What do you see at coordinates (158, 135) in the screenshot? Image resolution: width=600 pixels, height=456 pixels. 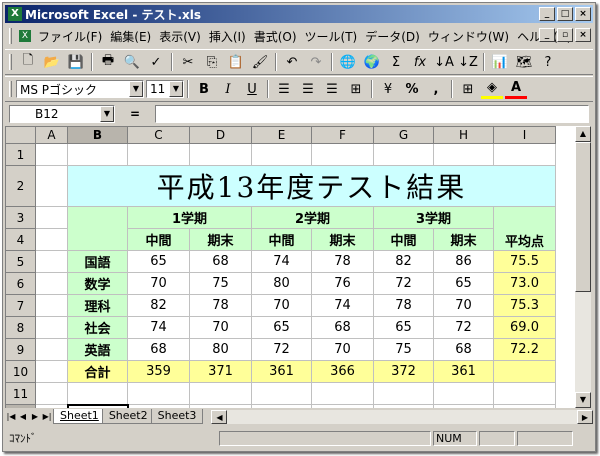 I see `col-header-c: C` at bounding box center [158, 135].